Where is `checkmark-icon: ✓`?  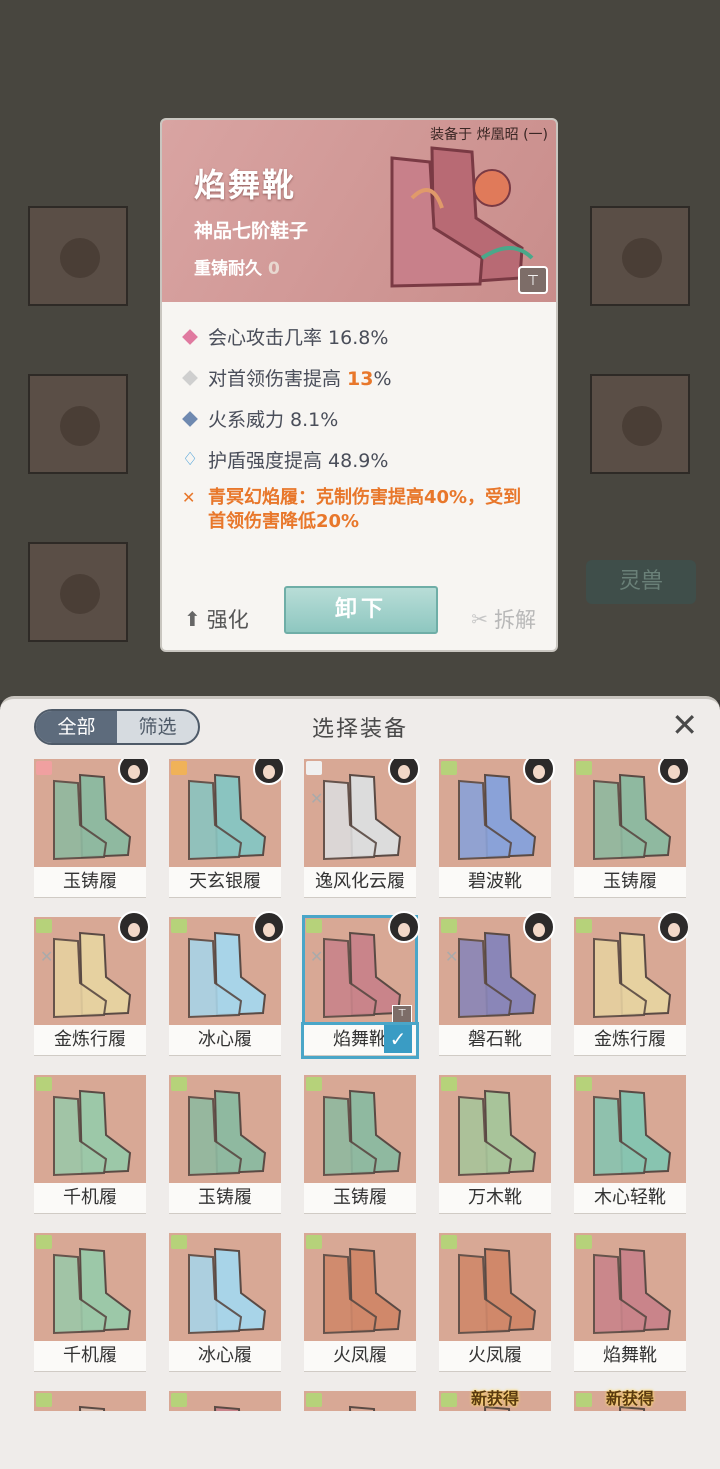
checkmark-icon: ✓ is located at coordinates (398, 1039).